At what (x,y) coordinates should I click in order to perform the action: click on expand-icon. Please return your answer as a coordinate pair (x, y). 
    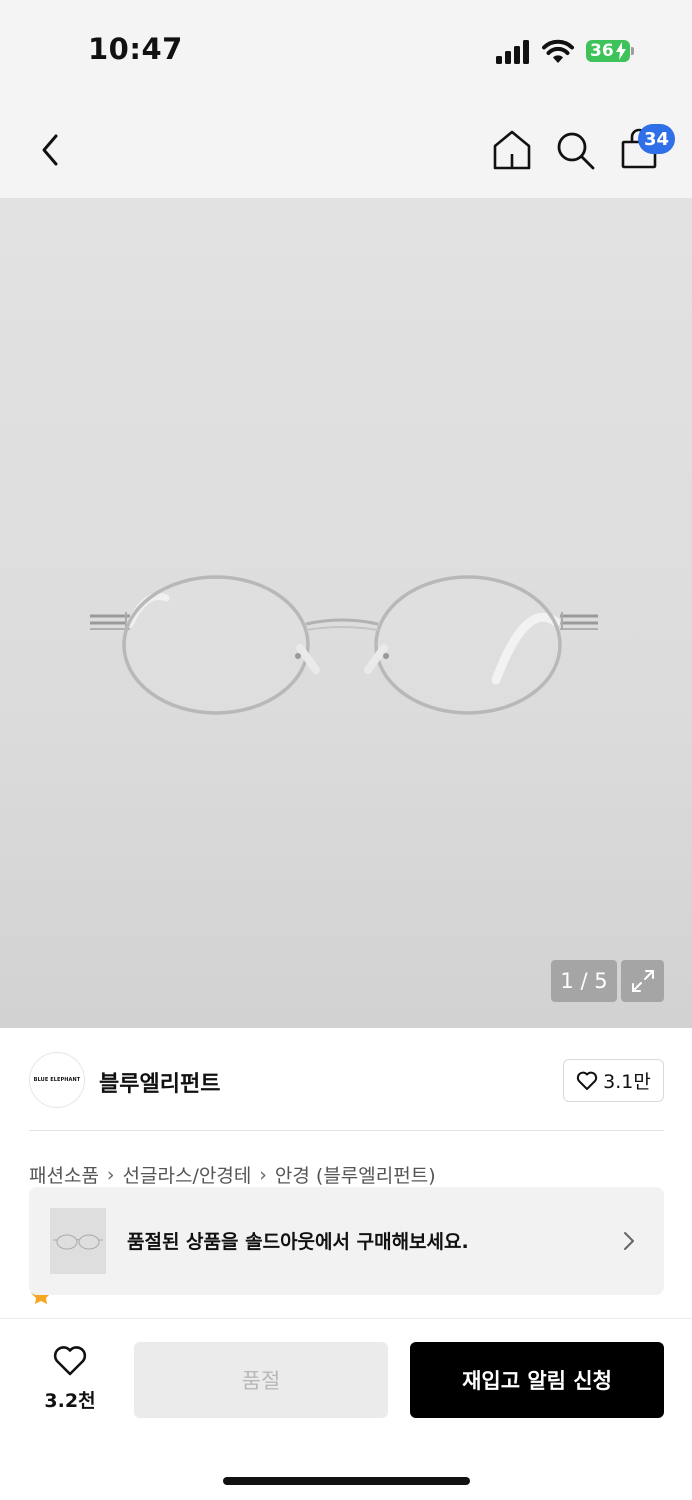
    Looking at the image, I should click on (642, 981).